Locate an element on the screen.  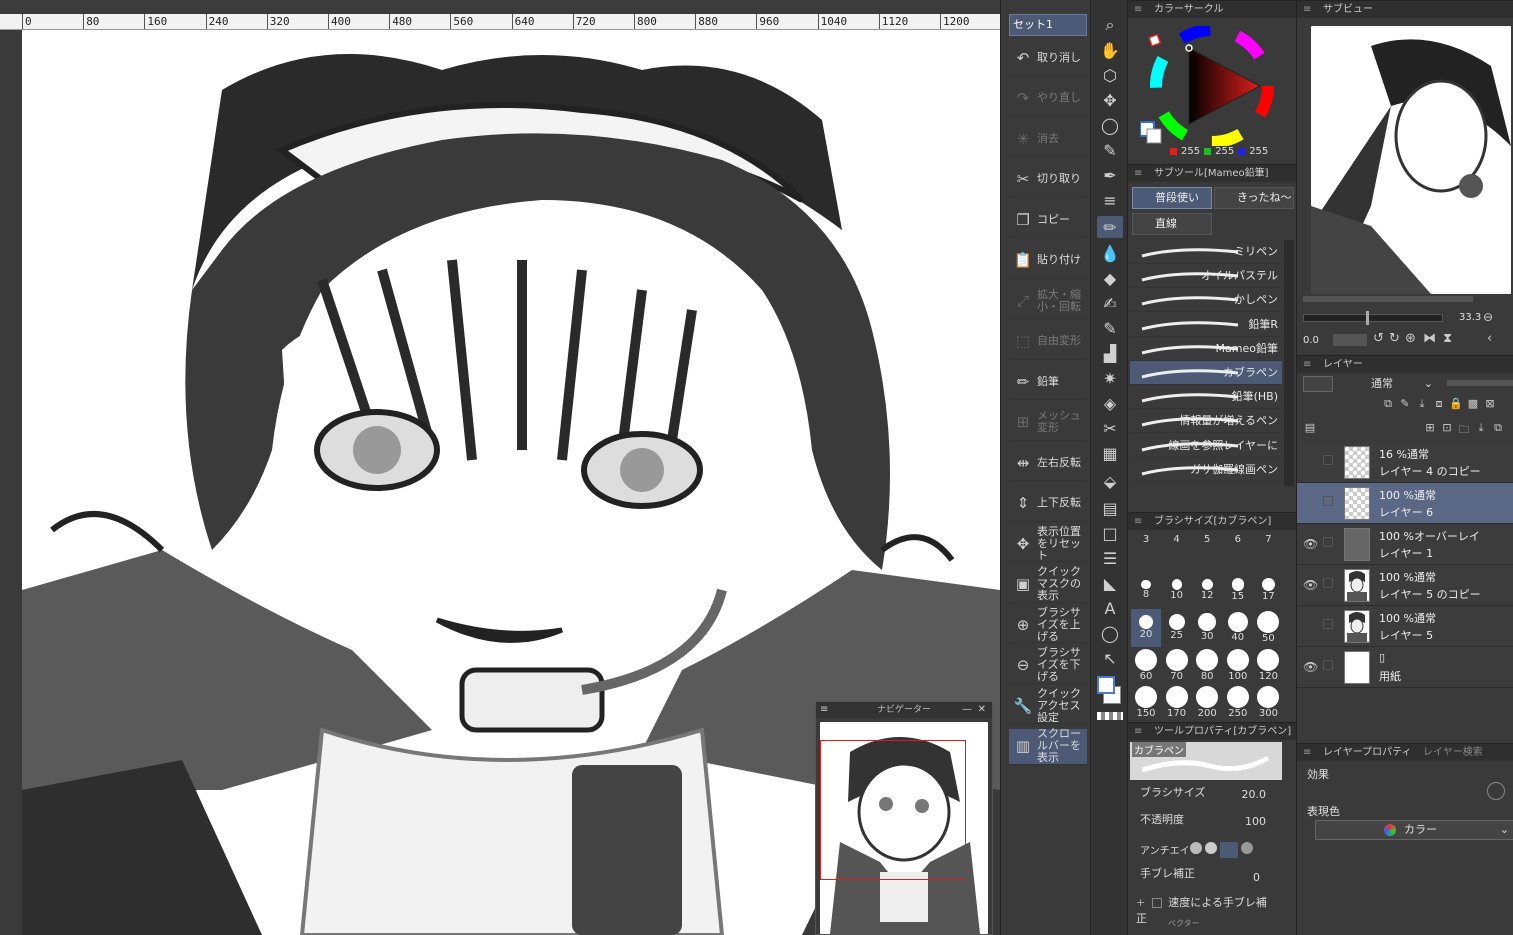
move-tool-icon: ✥ is located at coordinates (1110, 100).